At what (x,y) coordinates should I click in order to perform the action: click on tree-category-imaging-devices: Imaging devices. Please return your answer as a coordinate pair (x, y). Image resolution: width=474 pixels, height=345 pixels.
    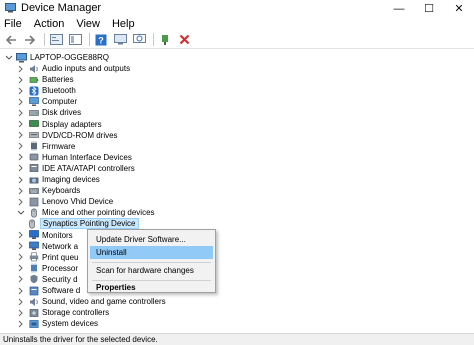
    Looking at the image, I should click on (58, 179).